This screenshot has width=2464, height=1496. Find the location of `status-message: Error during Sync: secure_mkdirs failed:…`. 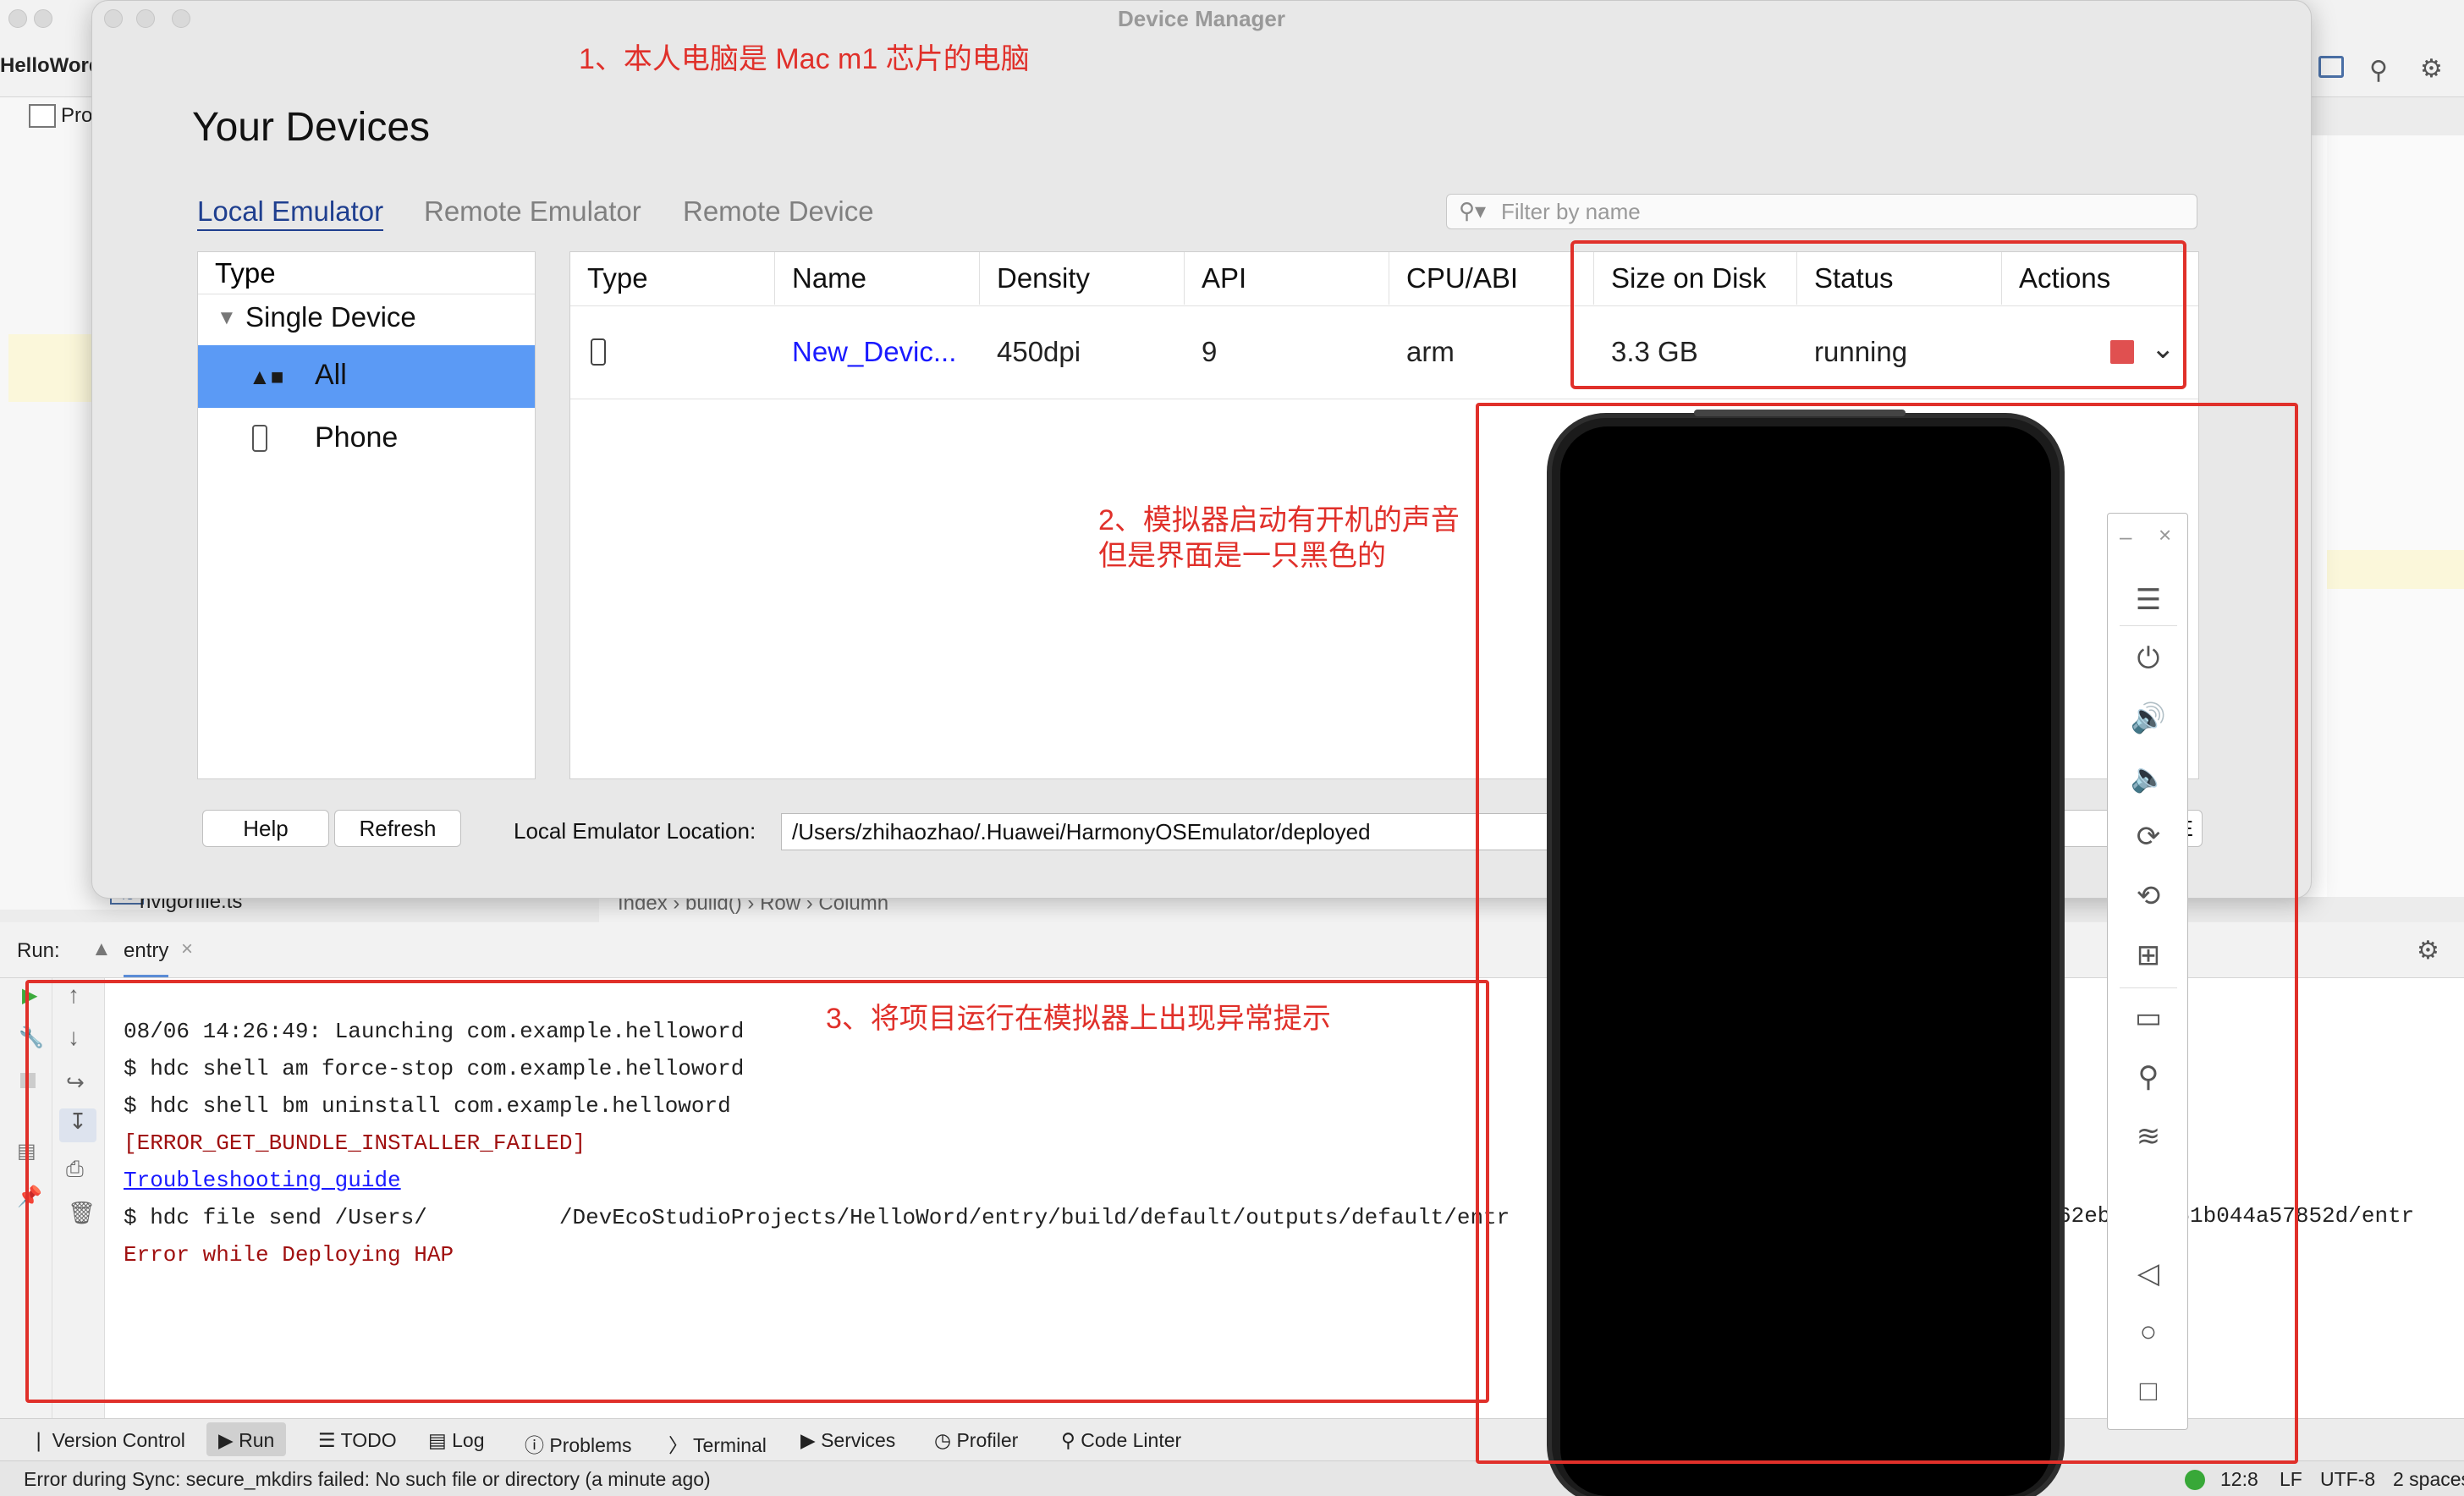

status-message: Error during Sync: secure_mkdirs failed:… is located at coordinates (367, 1479).